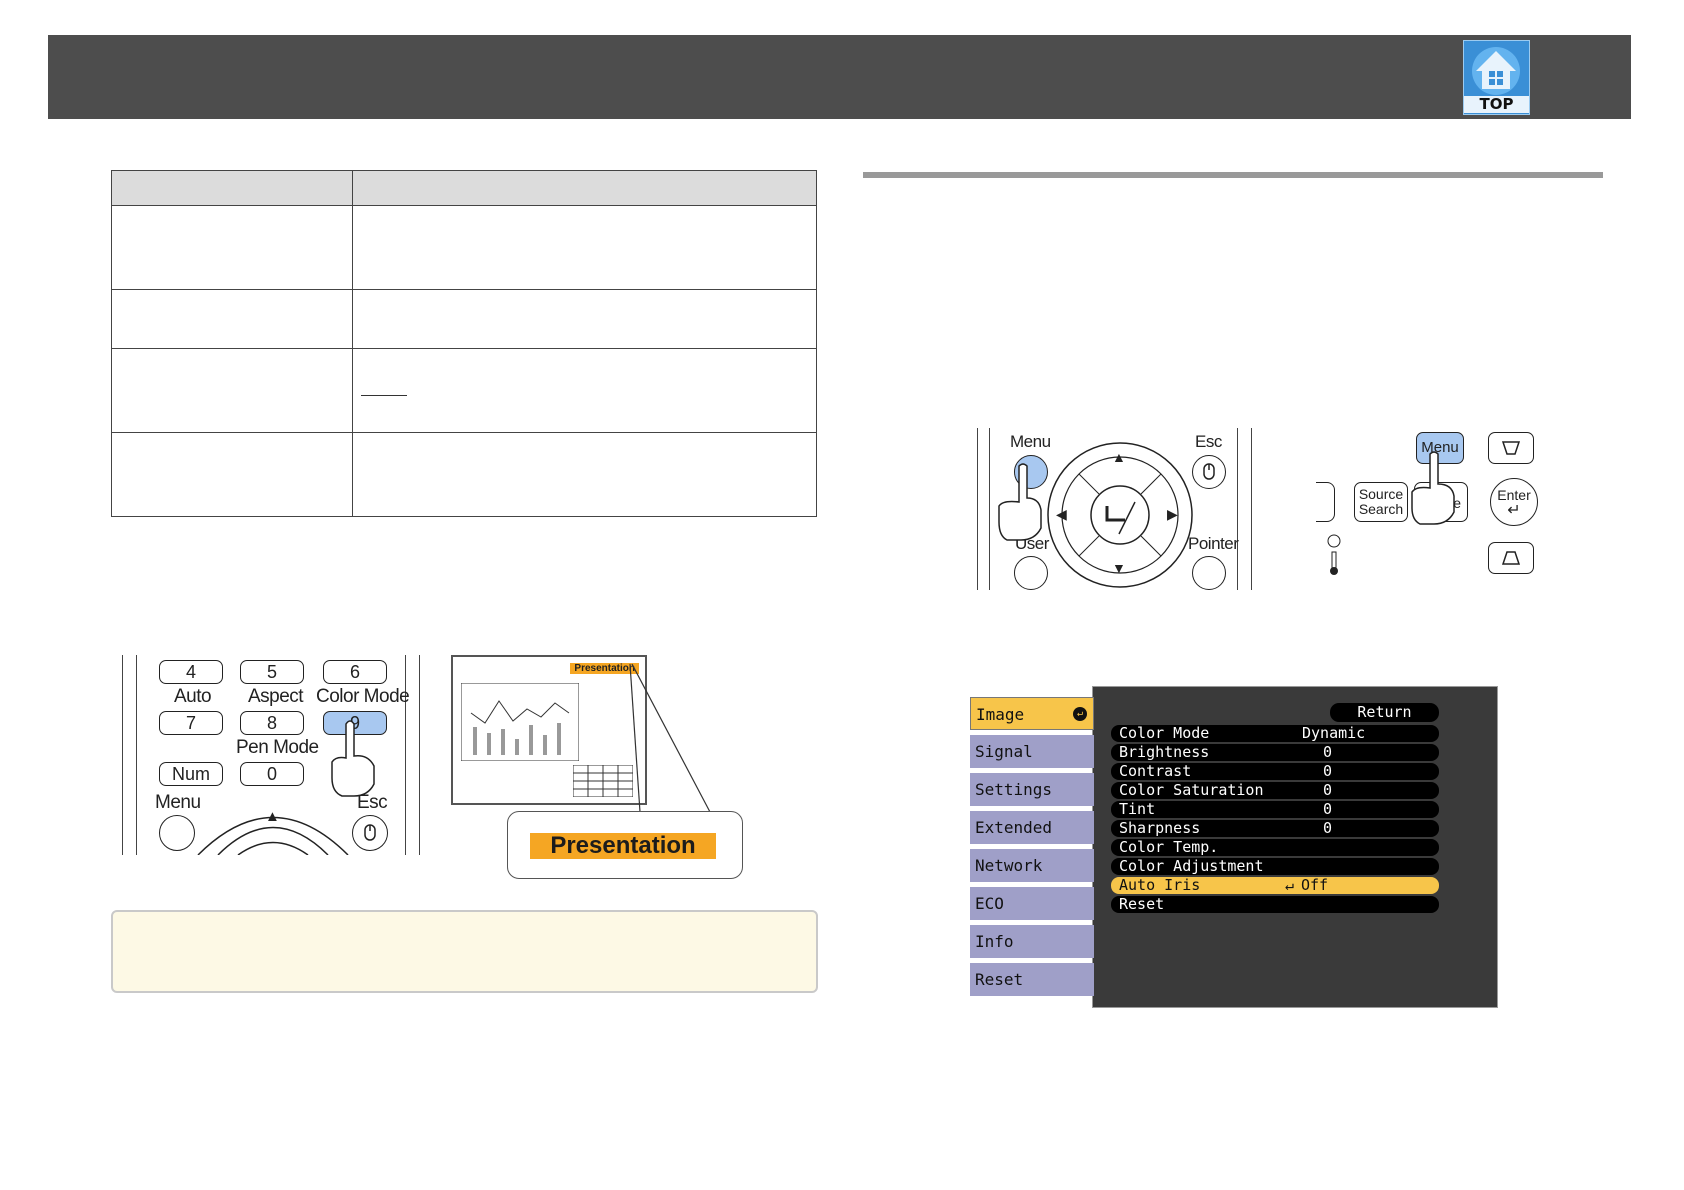 This screenshot has width=1684, height=1190. Describe the element at coordinates (355, 672) in the screenshot. I see `key-6: 6` at that location.